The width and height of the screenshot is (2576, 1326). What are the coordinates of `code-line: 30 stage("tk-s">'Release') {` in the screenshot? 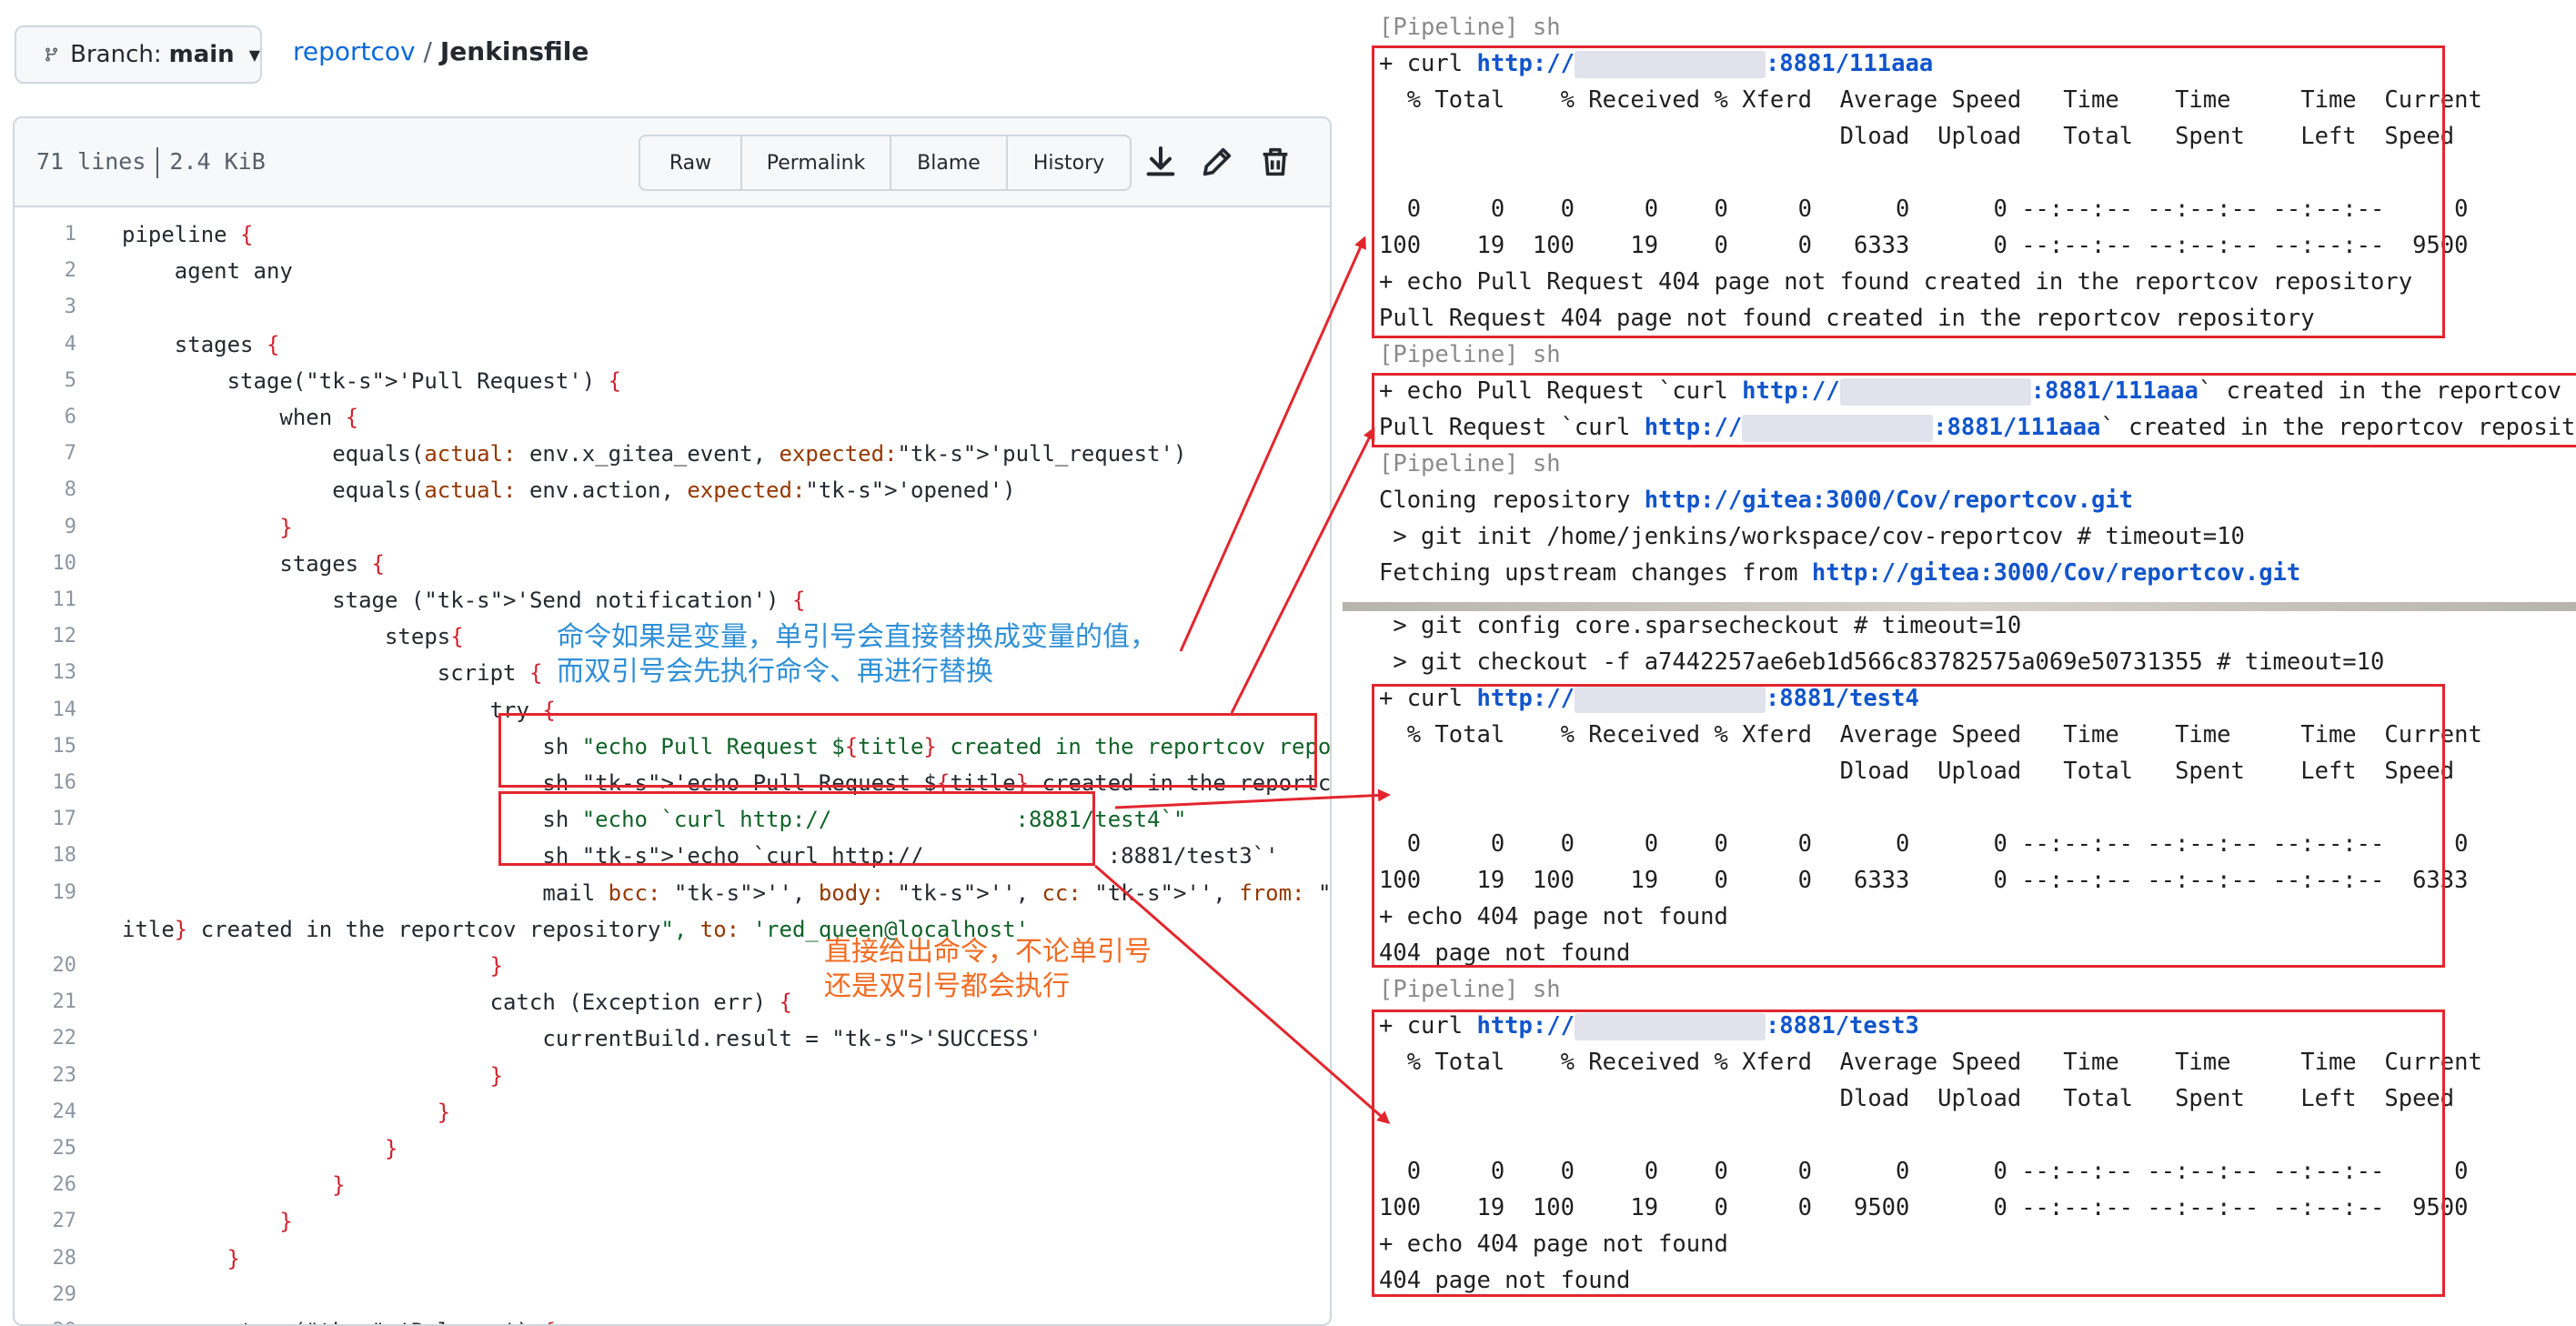 It's located at (672, 1318).